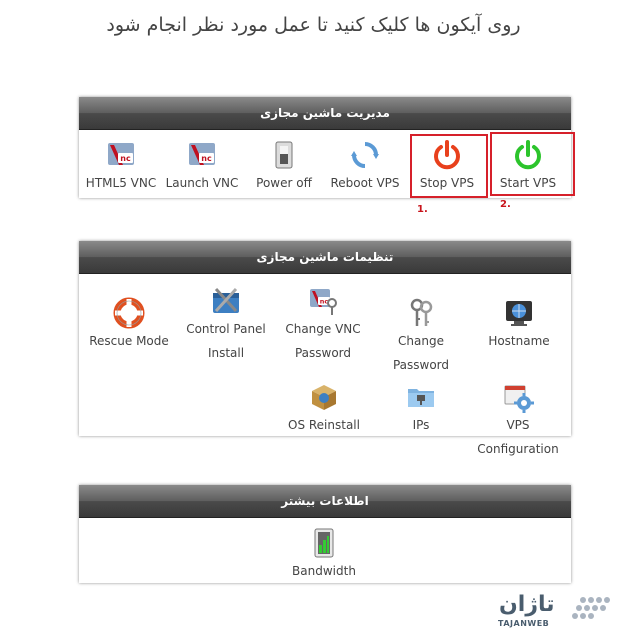 Image resolution: width=627 pixels, height=636 pixels. Describe the element at coordinates (325, 501) in the screenshot. I see `more-info-header: اطلاعات بیشتر` at that location.